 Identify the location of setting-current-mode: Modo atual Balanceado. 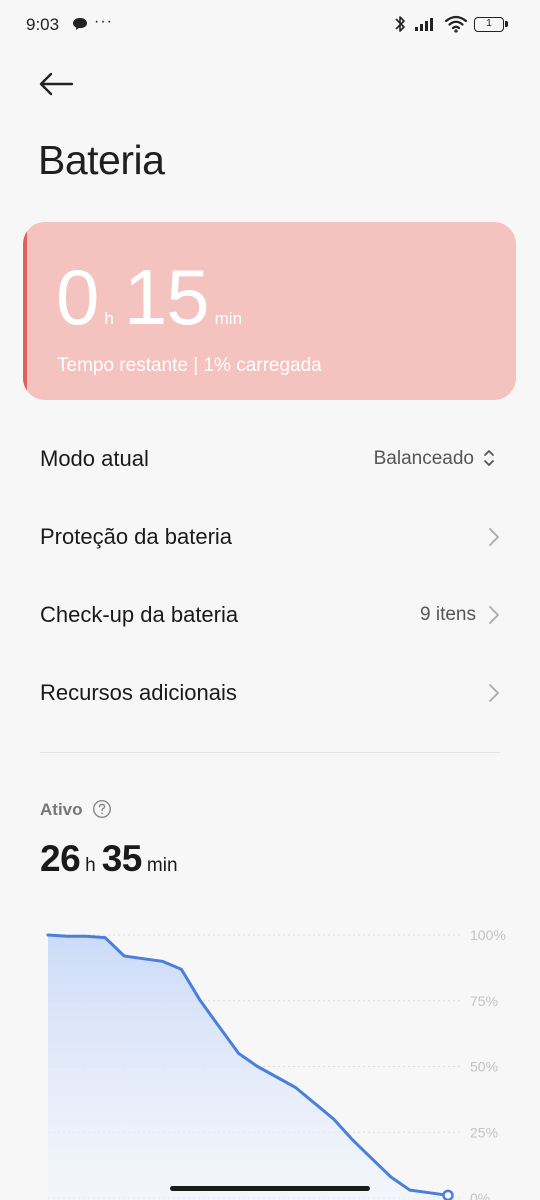
(270, 458).